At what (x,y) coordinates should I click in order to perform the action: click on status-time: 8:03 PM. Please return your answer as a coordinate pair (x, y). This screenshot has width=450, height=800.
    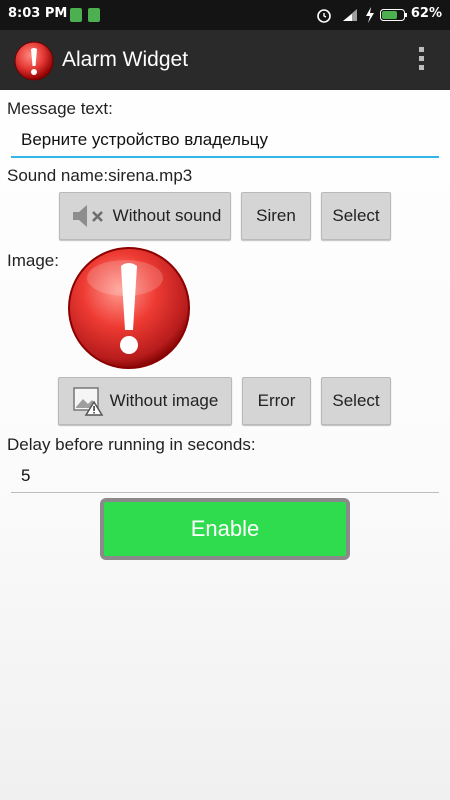
    Looking at the image, I should click on (38, 13).